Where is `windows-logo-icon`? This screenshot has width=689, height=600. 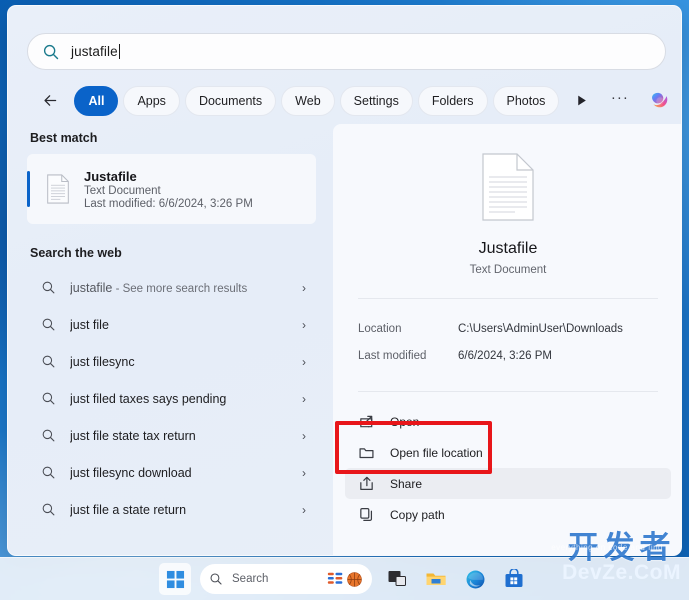 windows-logo-icon is located at coordinates (175, 579).